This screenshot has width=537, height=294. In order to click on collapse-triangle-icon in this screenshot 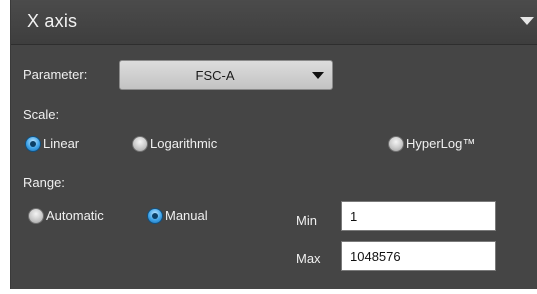, I will do `click(527, 21)`.